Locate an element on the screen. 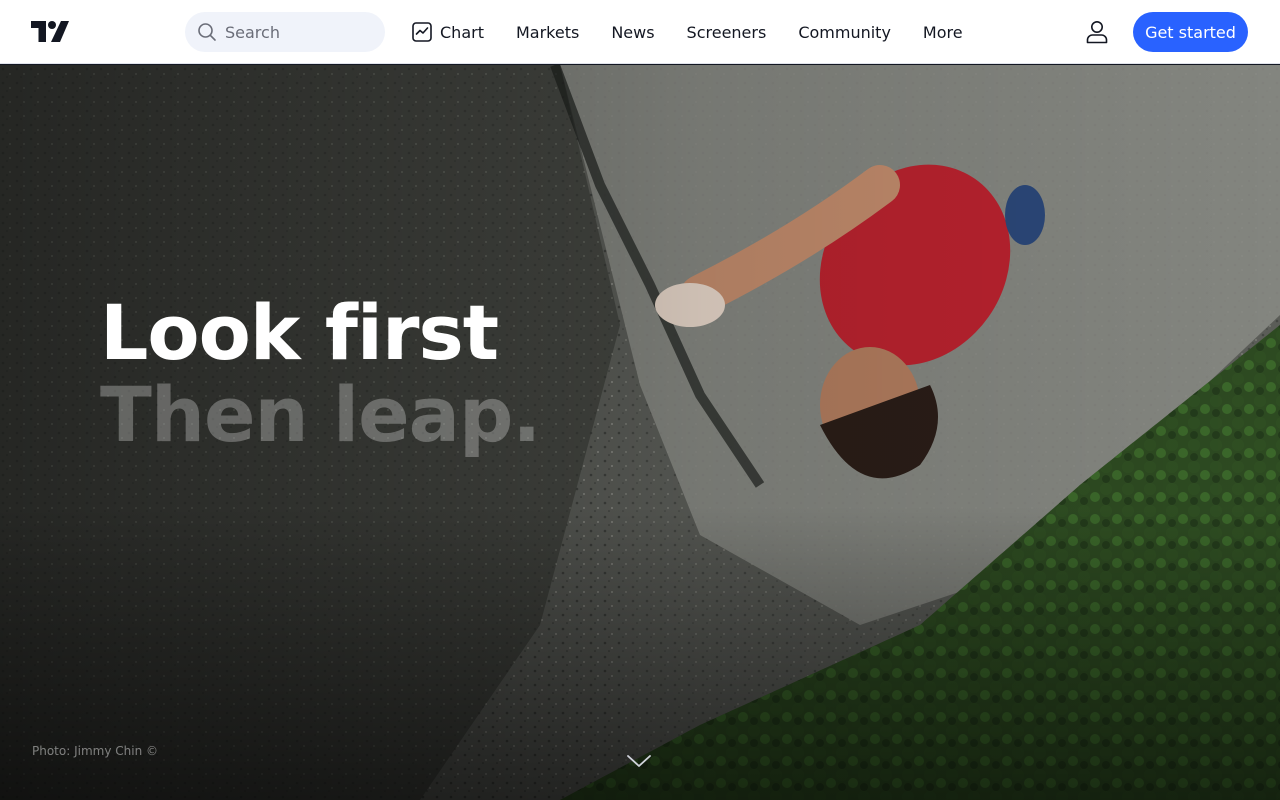 The height and width of the screenshot is (800, 1280). chart-icon is located at coordinates (422, 32).